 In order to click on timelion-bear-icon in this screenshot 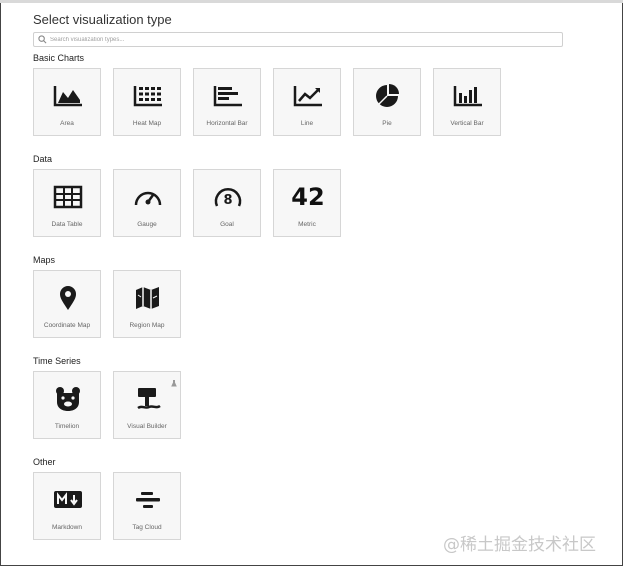, I will do `click(68, 399)`.